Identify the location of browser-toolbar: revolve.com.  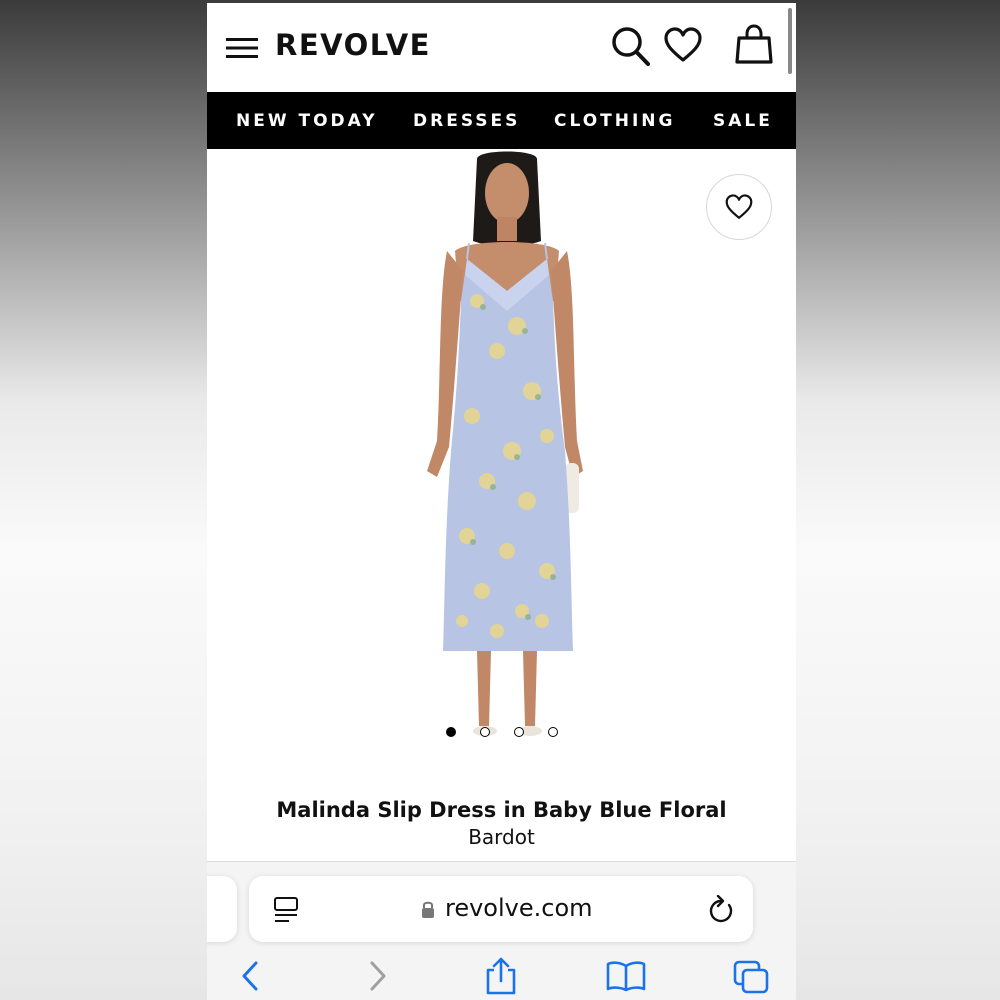
(501, 930).